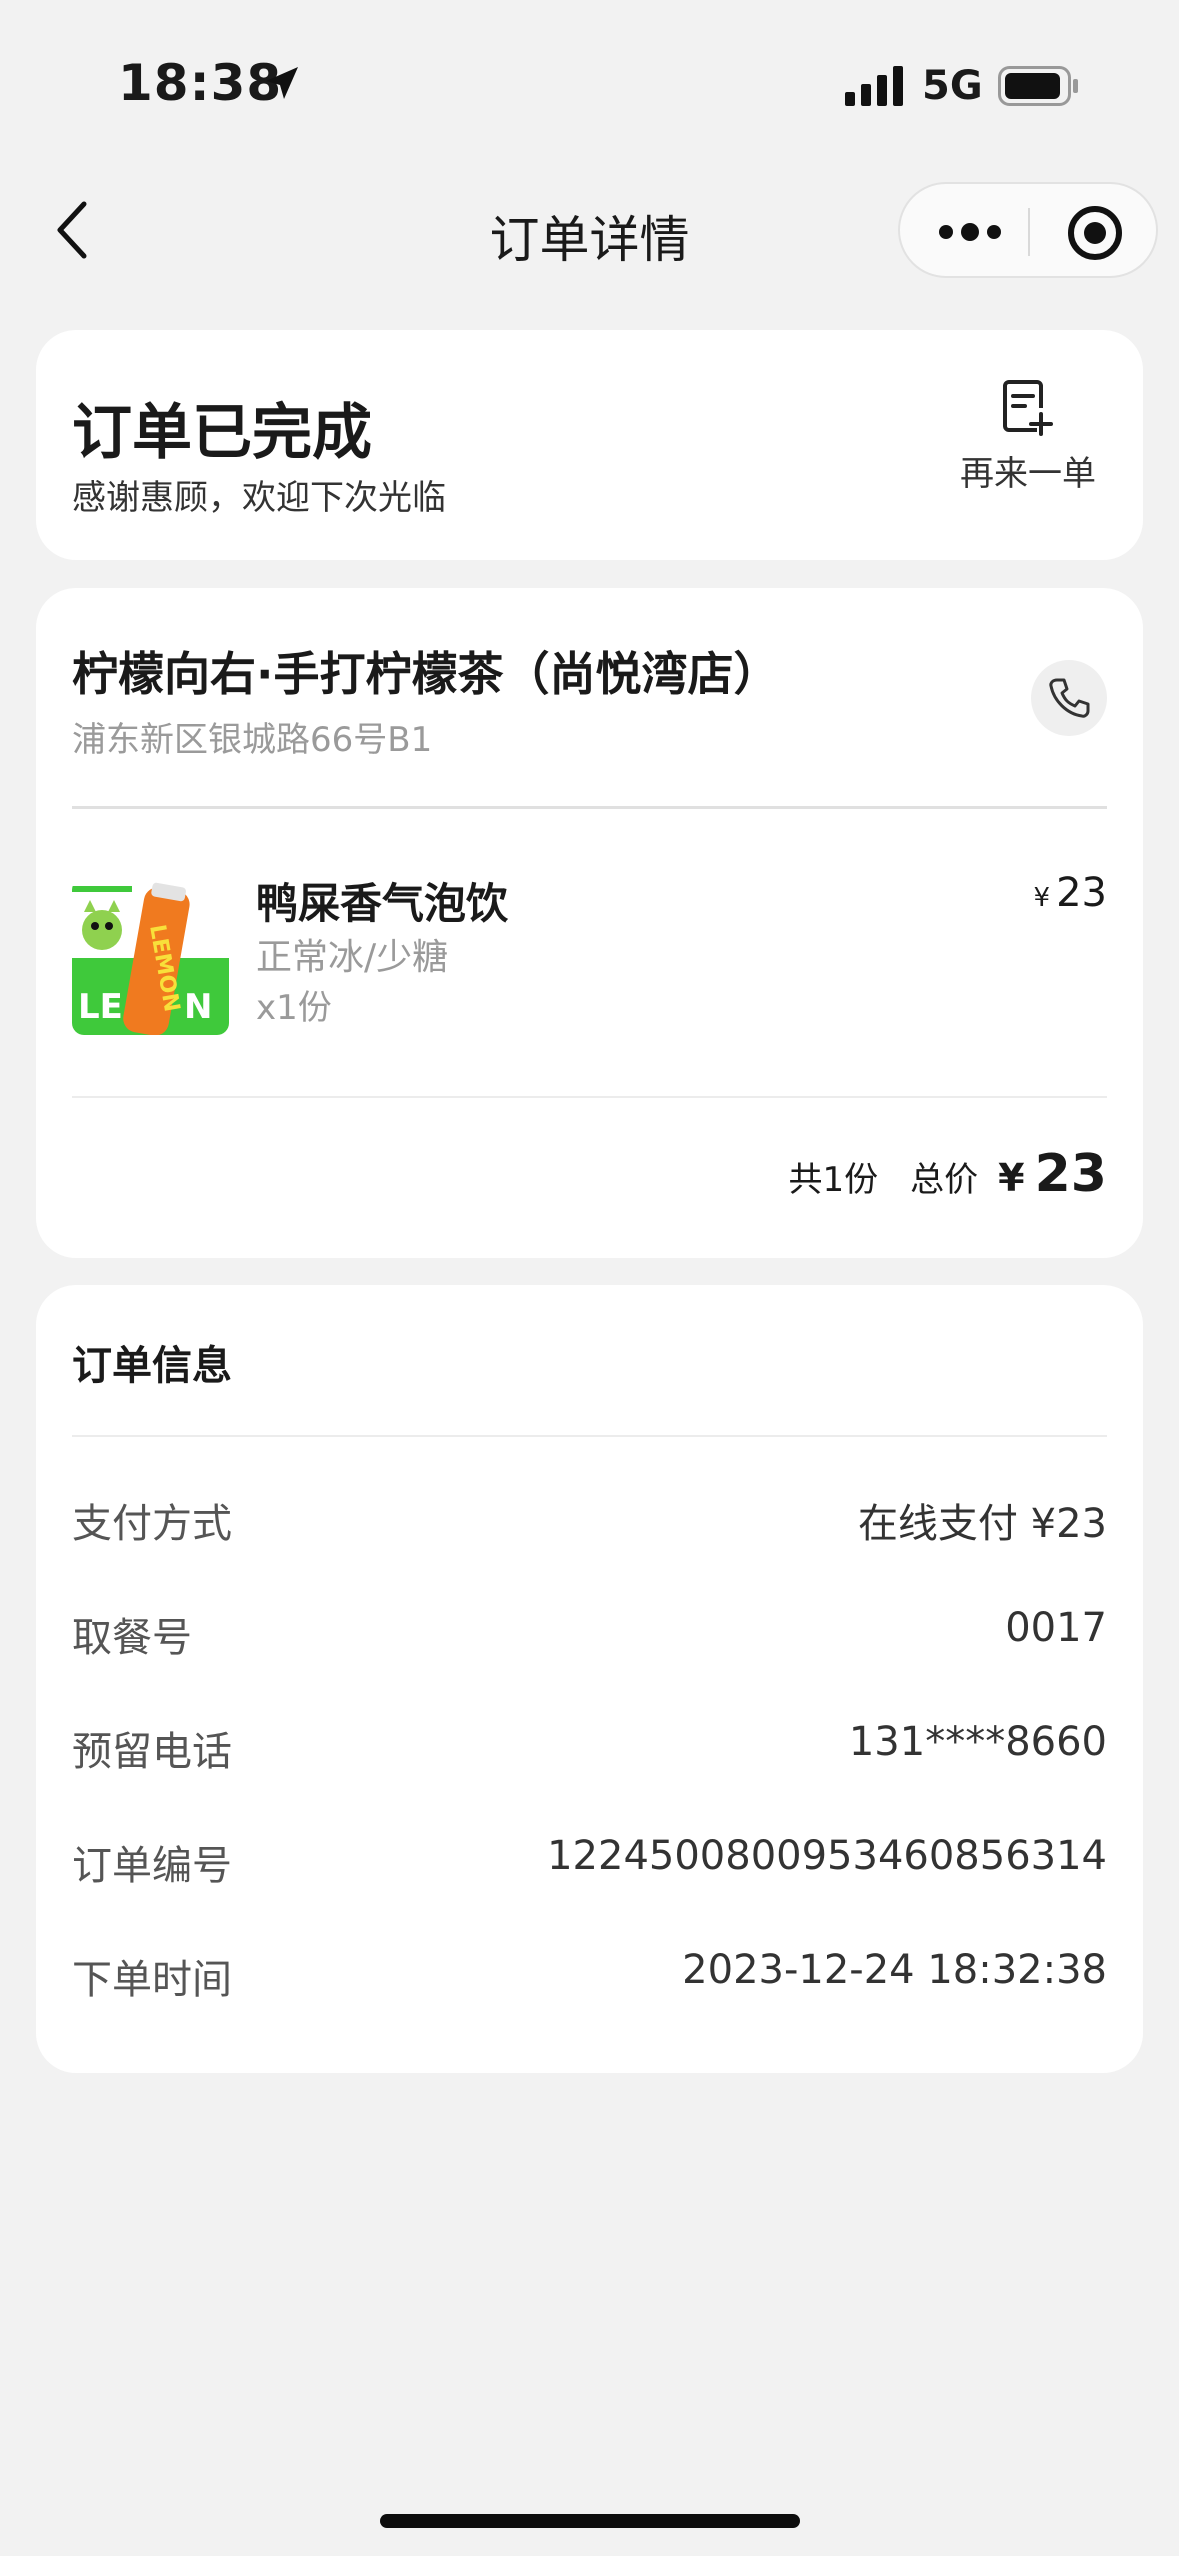 The height and width of the screenshot is (2556, 1179). I want to click on product-price: ¥23, so click(1070, 893).